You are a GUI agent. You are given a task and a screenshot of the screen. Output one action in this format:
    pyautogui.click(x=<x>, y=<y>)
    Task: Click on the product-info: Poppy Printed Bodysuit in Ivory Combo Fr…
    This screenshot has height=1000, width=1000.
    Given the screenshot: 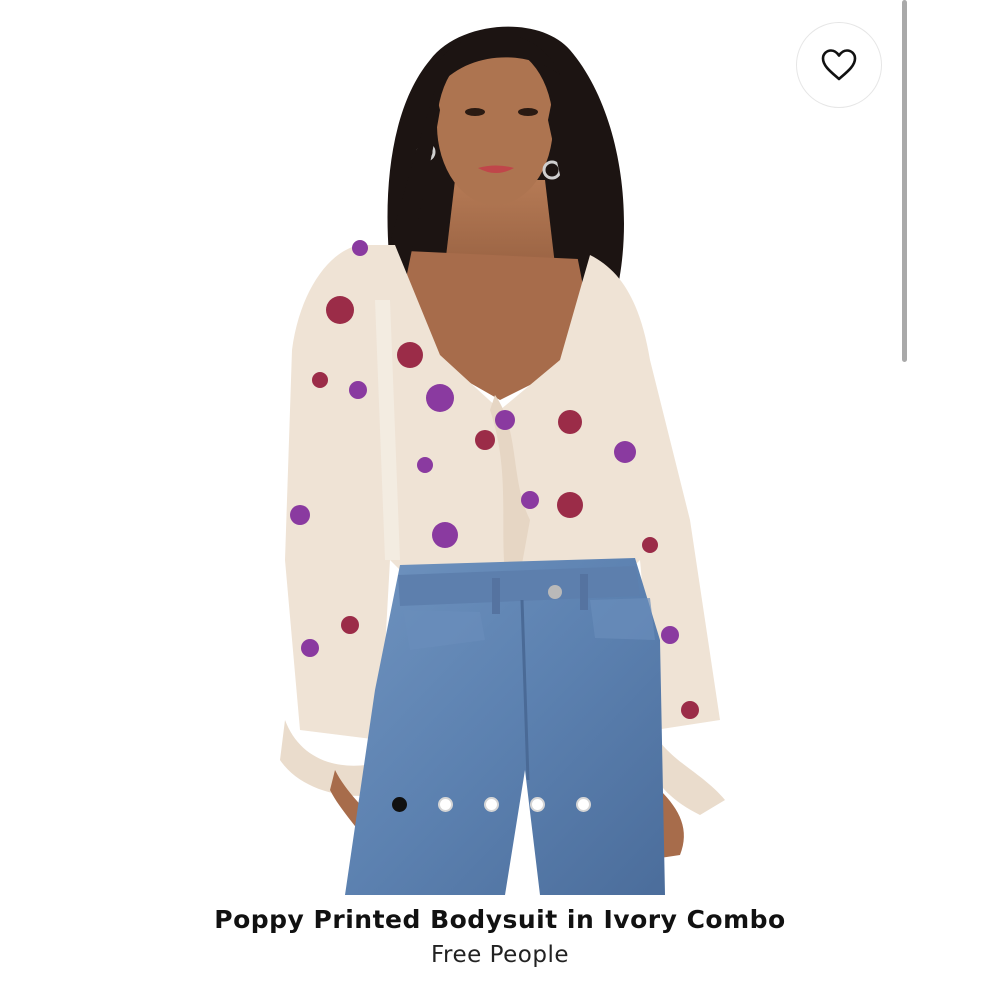 What is the action you would take?
    pyautogui.click(x=500, y=936)
    